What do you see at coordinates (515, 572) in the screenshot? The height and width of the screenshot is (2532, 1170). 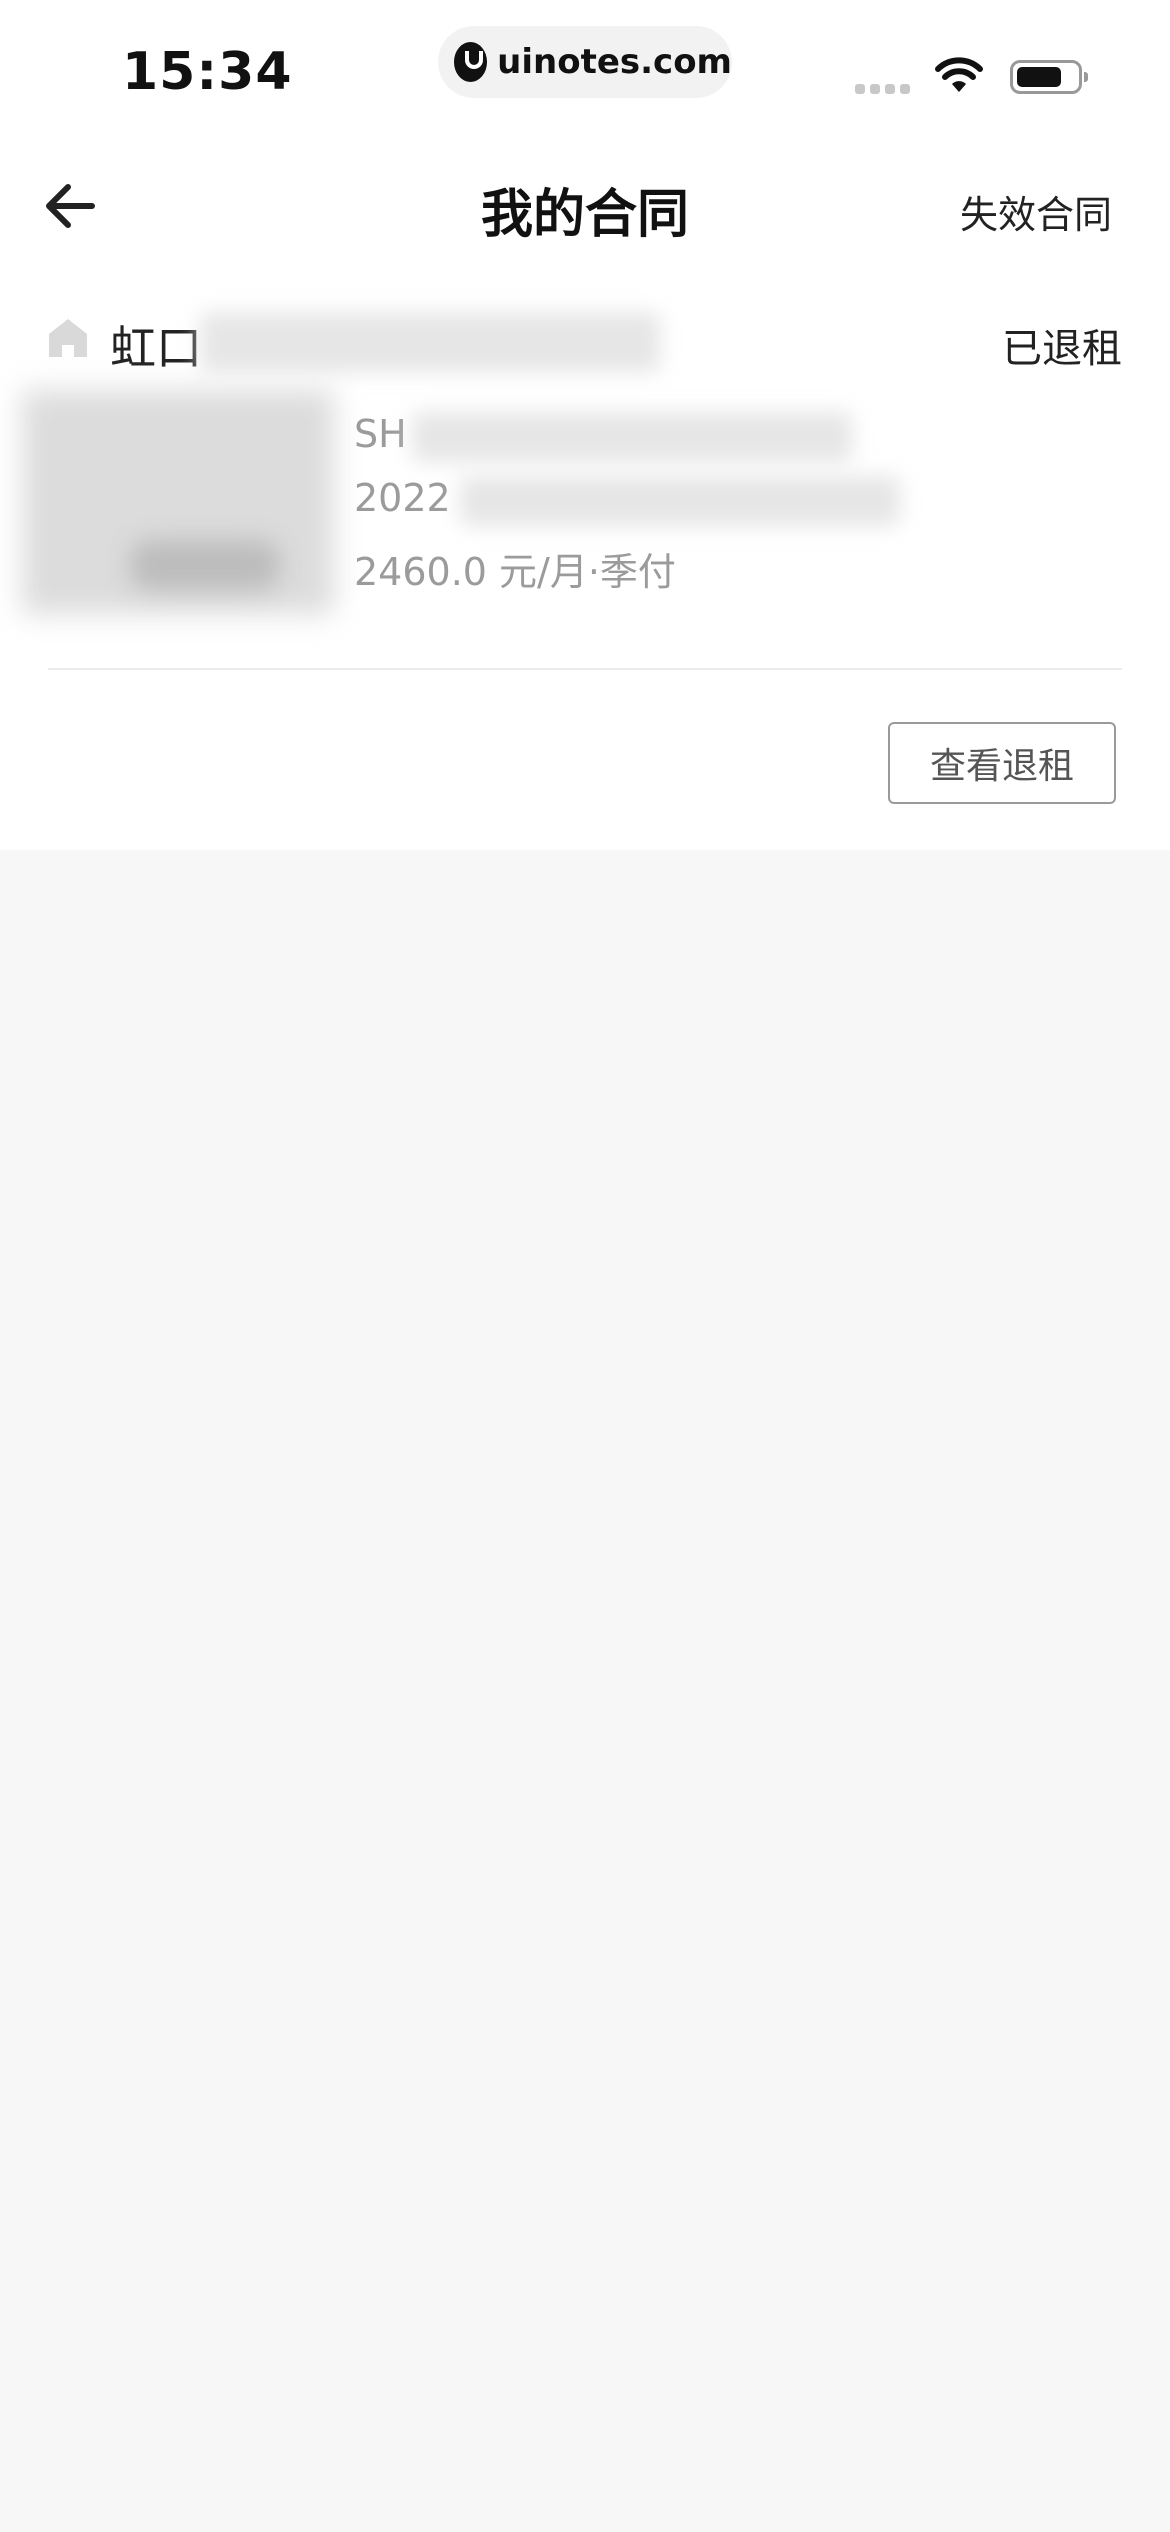 I see `contract-price: 2460.0 元/月·季付` at bounding box center [515, 572].